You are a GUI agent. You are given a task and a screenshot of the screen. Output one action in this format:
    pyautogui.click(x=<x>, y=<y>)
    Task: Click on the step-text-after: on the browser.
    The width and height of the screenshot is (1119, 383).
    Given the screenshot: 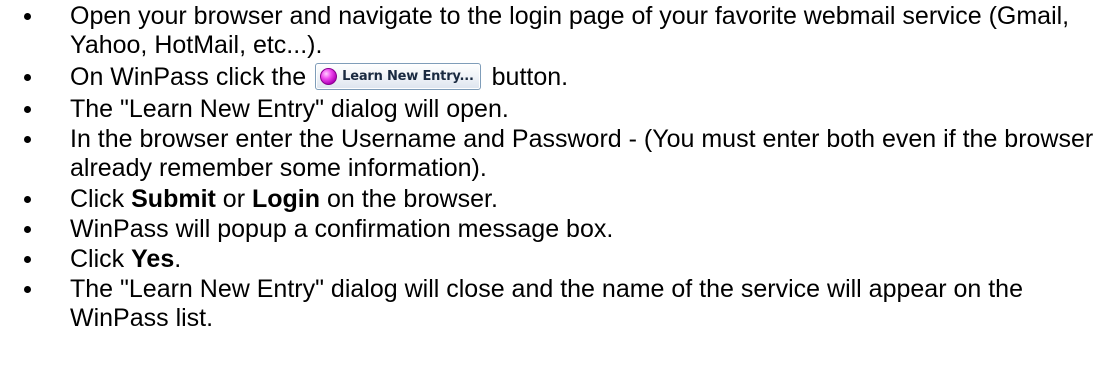 What is the action you would take?
    pyautogui.click(x=412, y=199)
    